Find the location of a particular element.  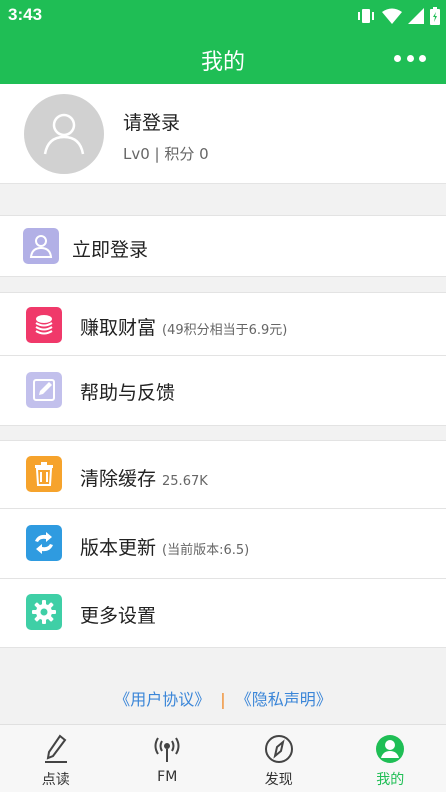

gear-icon is located at coordinates (44, 612).